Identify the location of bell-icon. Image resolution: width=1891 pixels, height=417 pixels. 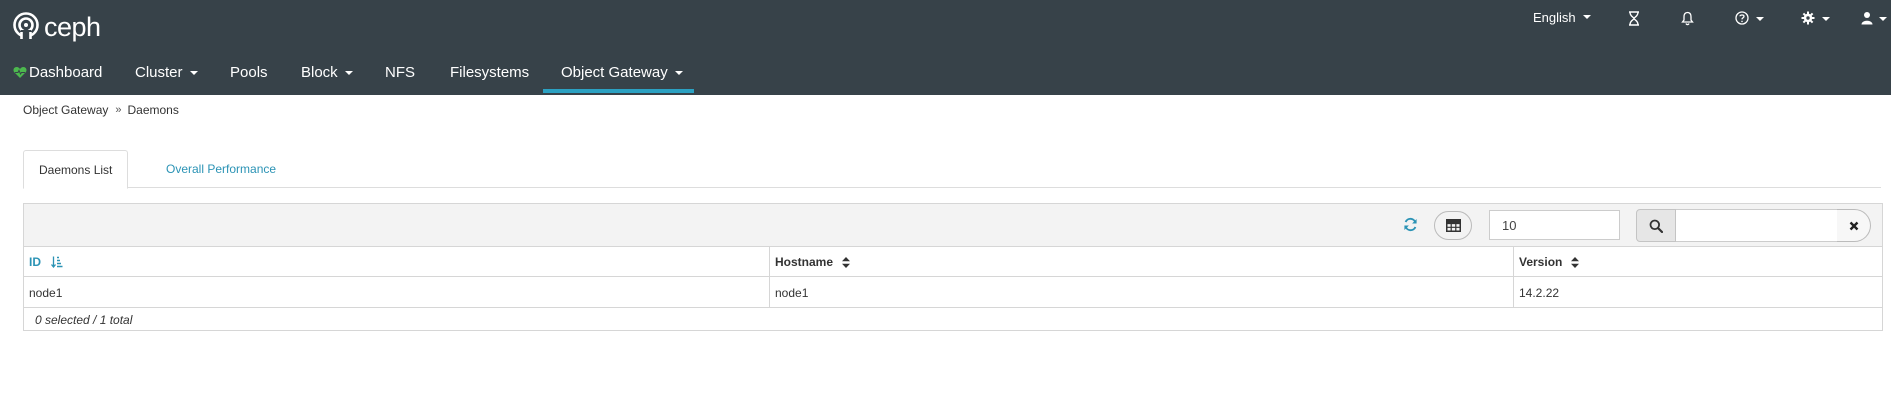
(1687, 20).